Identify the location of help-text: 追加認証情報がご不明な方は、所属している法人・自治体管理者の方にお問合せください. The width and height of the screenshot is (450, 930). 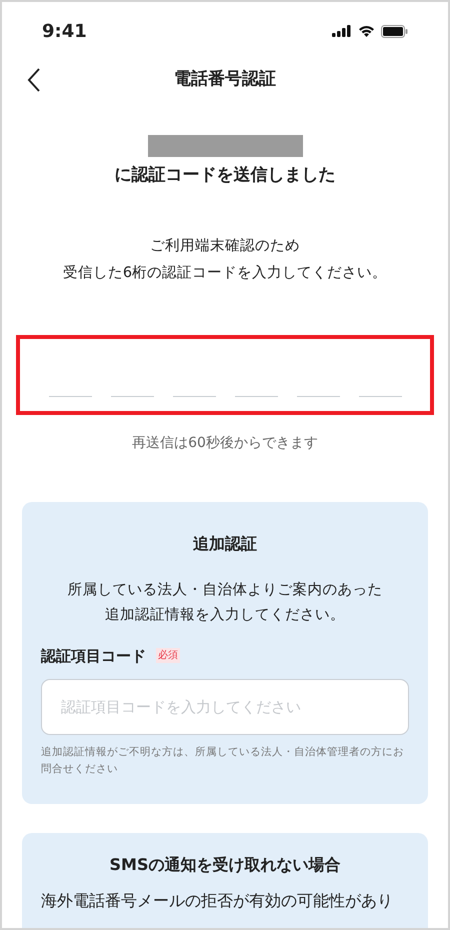
(223, 761).